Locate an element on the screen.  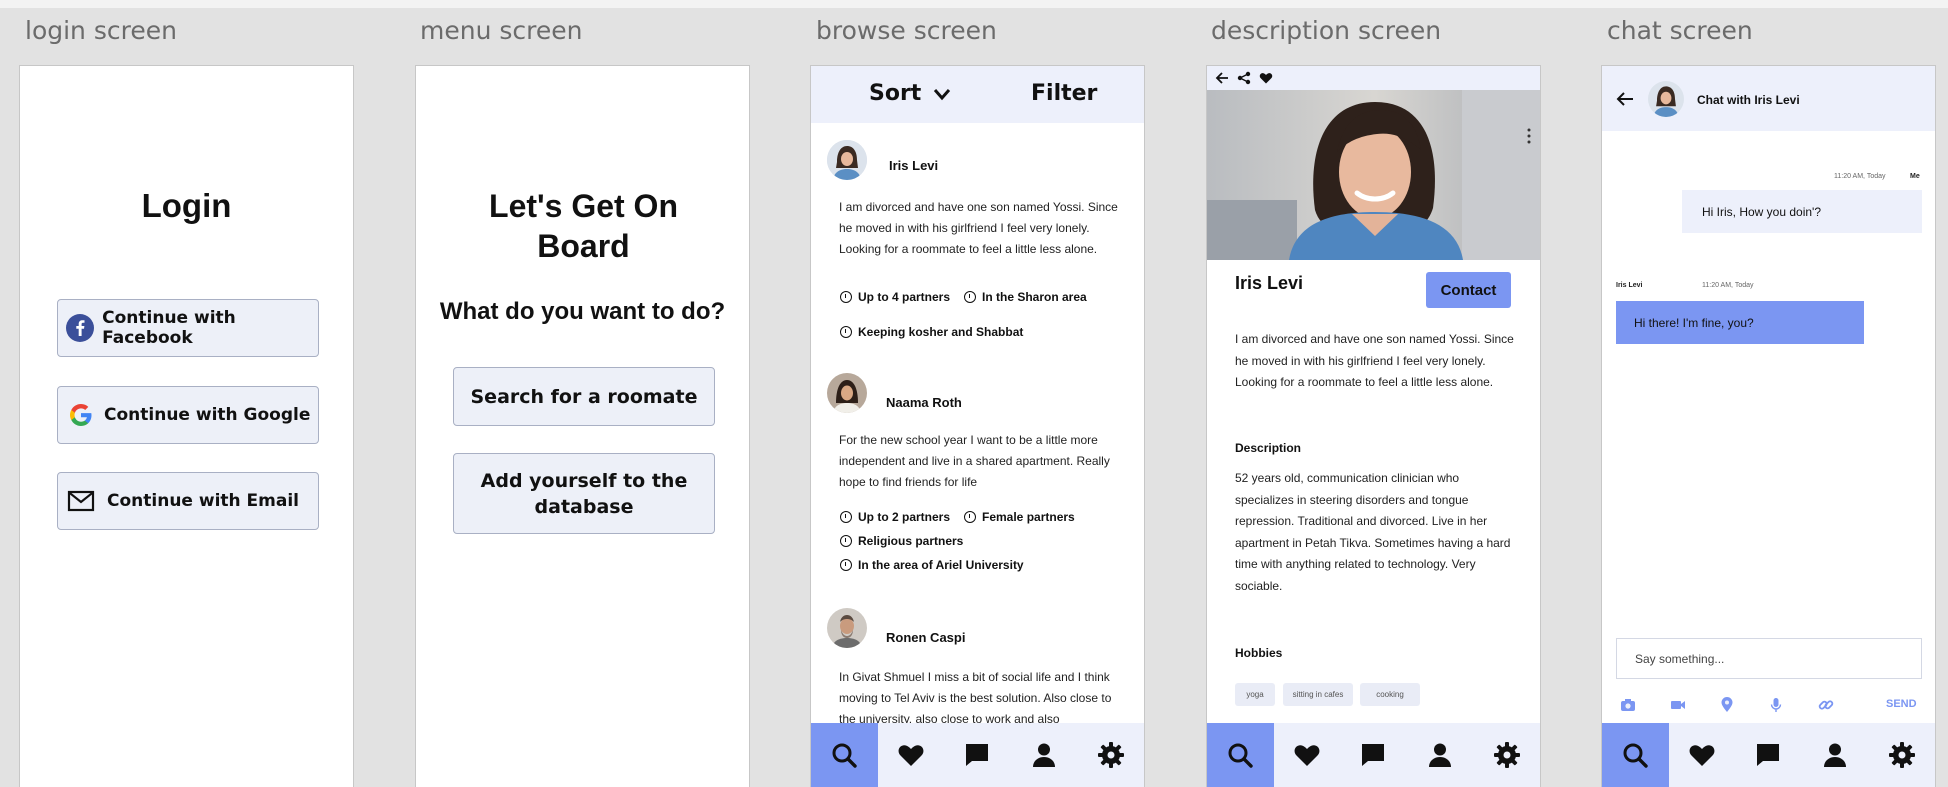
chat-header: Chat with Iris Levi is located at coordinates (1768, 98).